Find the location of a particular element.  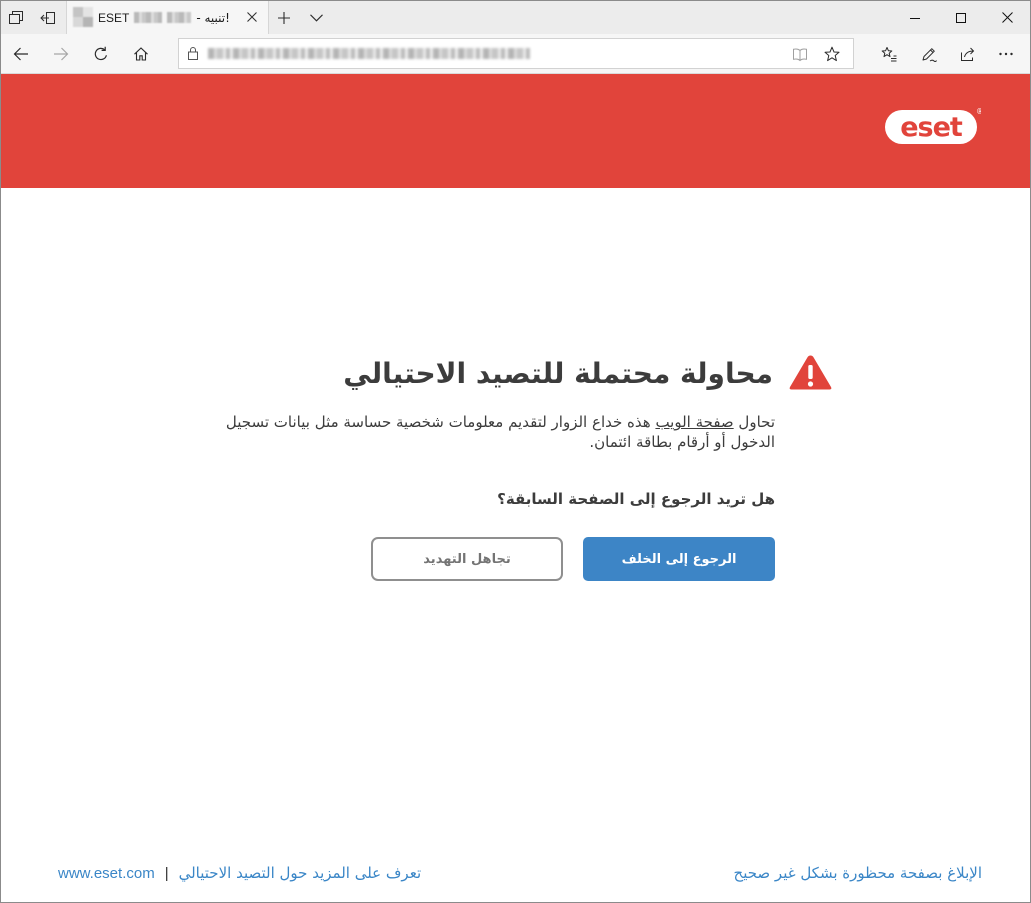

reading-view-button is located at coordinates (800, 53).